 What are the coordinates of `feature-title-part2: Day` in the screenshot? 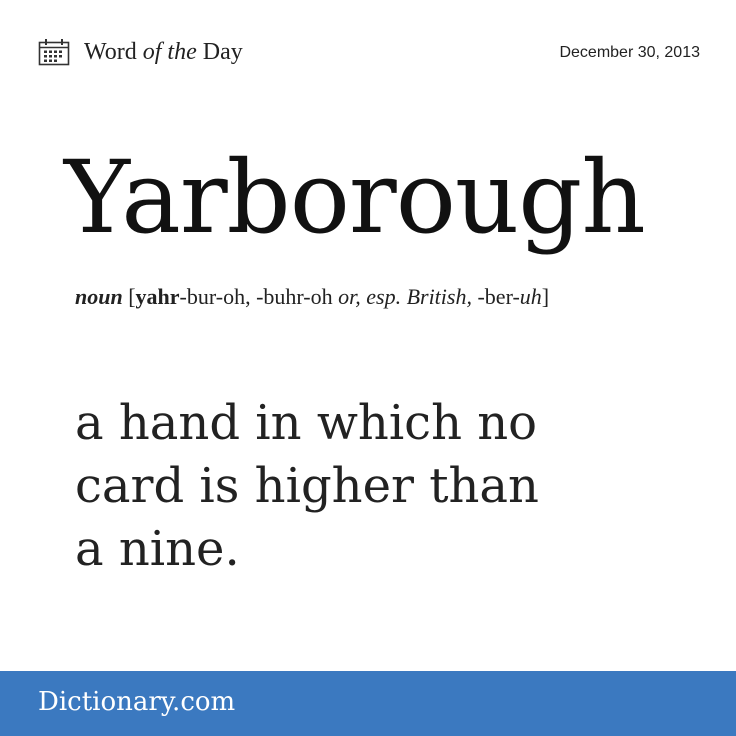 It's located at (219, 52).